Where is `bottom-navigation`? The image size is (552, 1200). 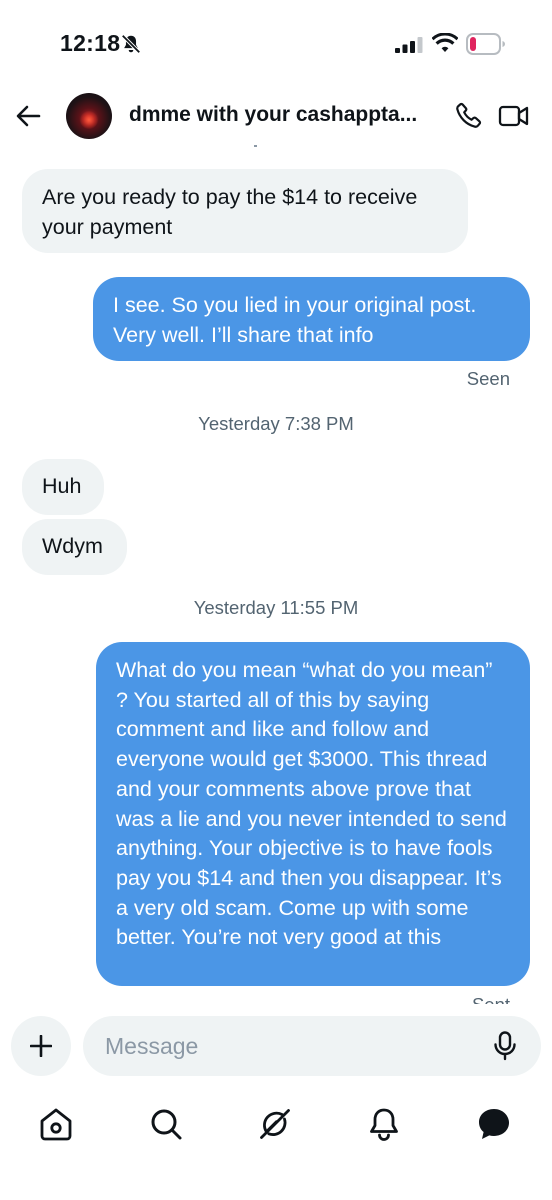 bottom-navigation is located at coordinates (276, 1145).